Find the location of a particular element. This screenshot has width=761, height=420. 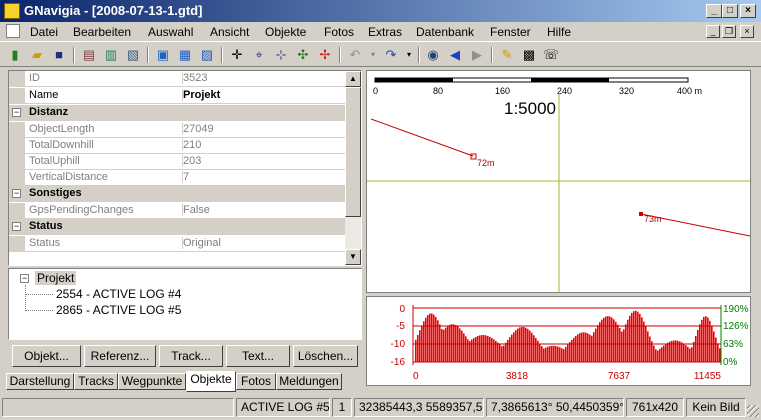

tab-darstellung: Darstellung is located at coordinates (40, 381).